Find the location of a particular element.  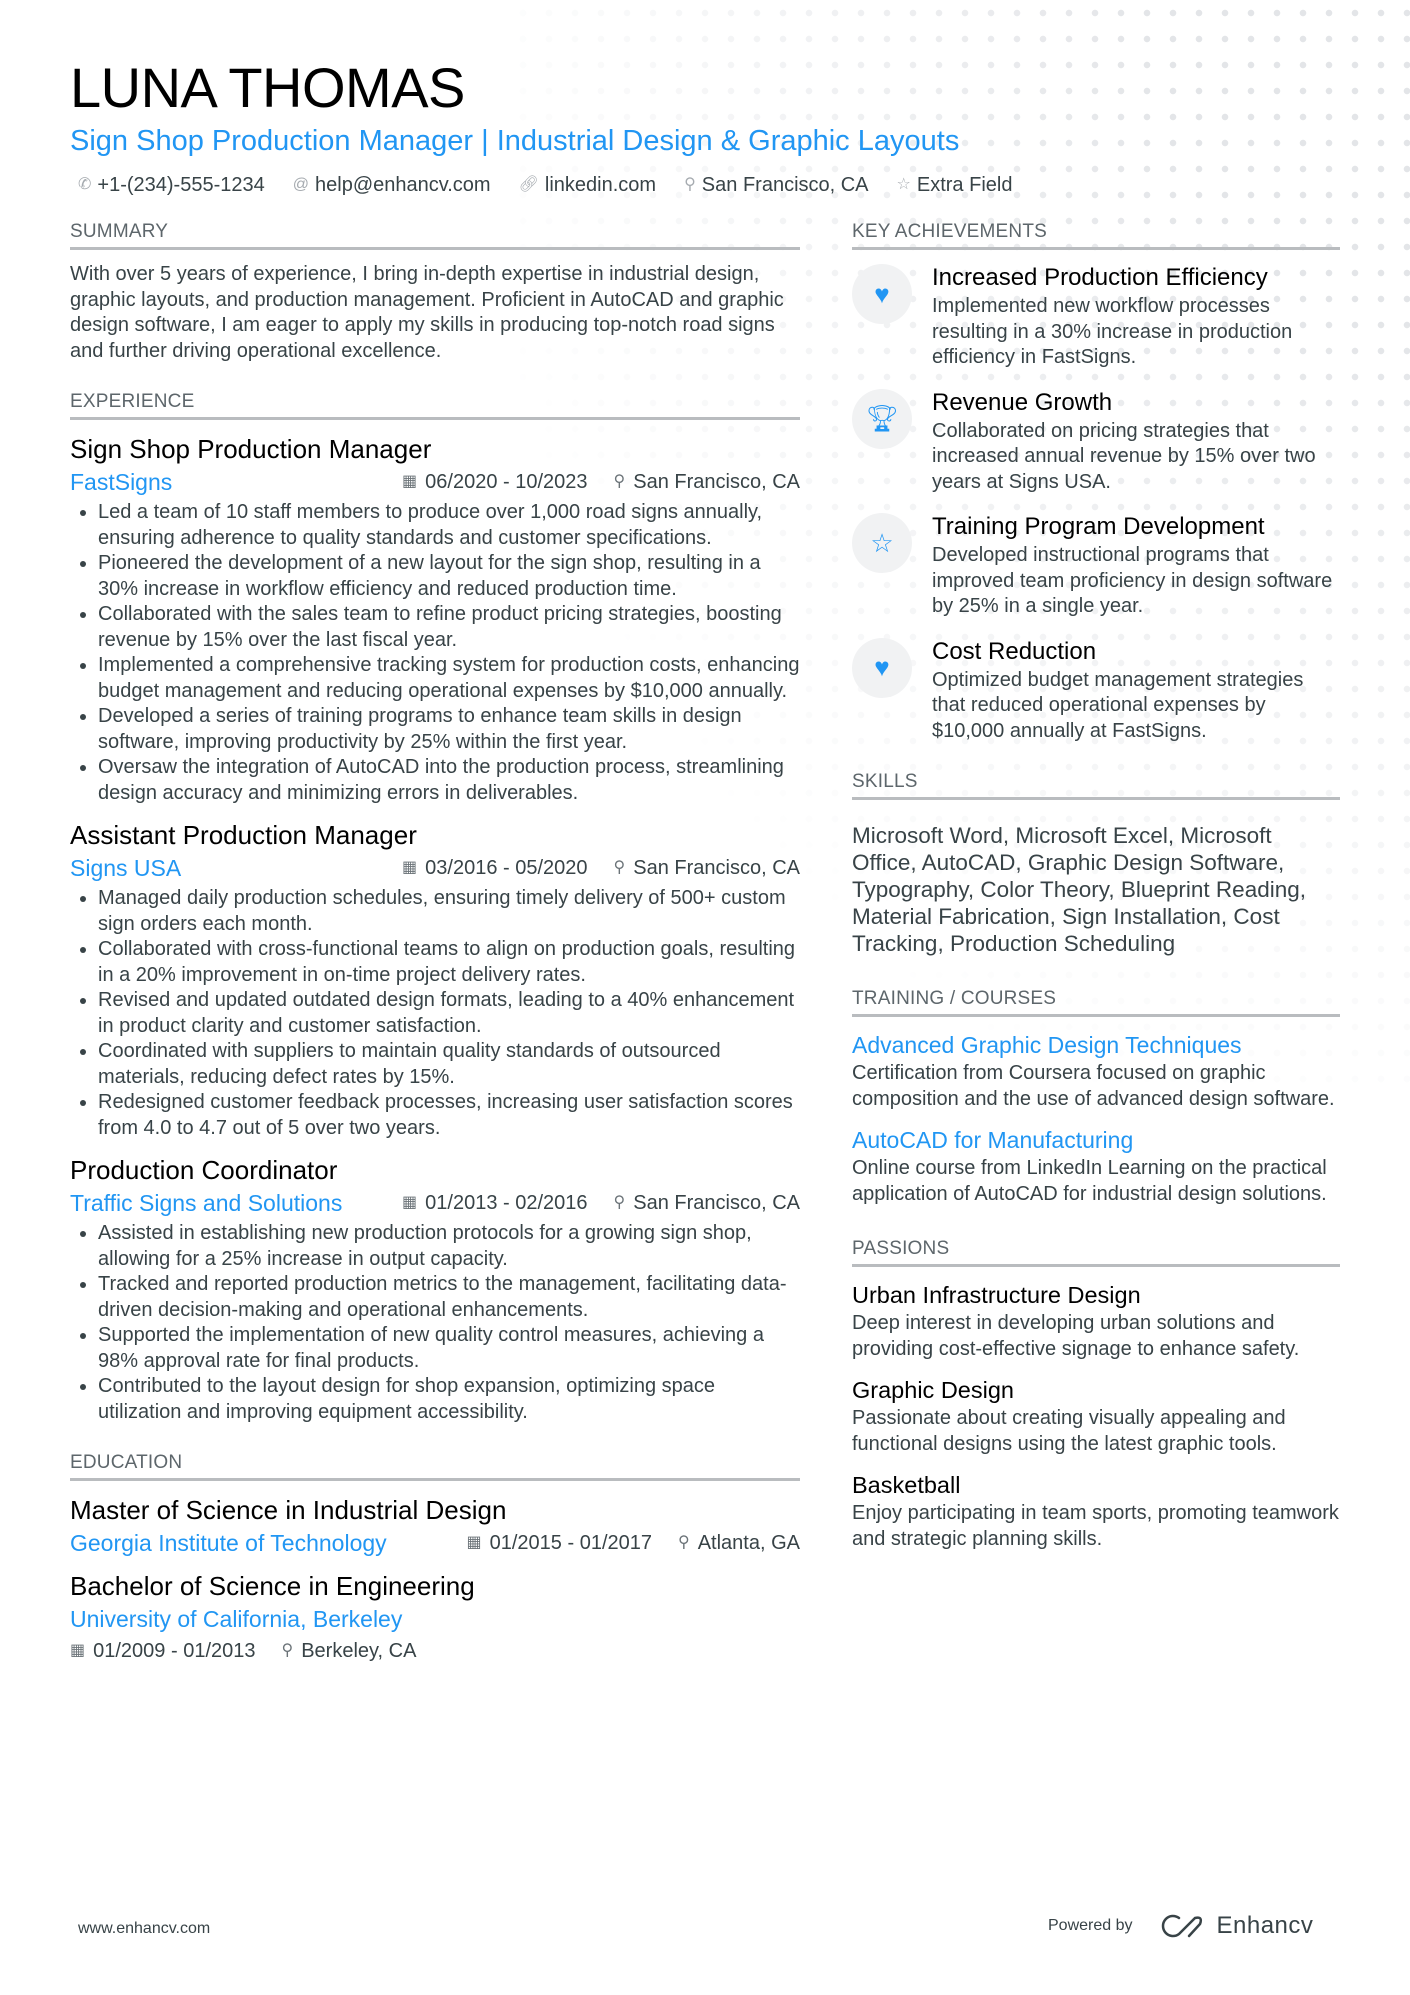

section-heading: EXPERIENCE is located at coordinates (435, 405).